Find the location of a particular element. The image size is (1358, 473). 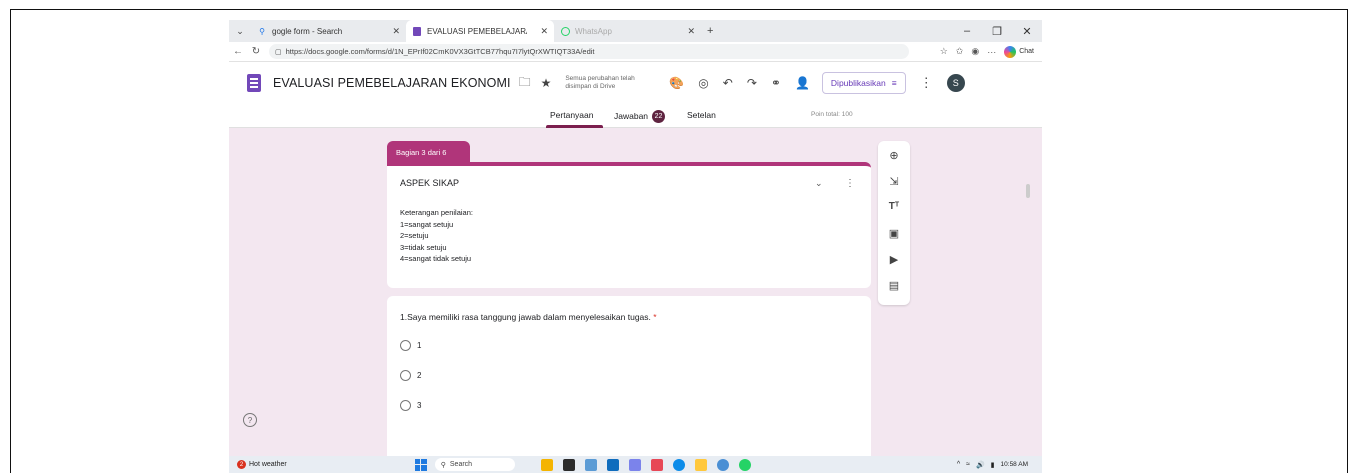

link-icon: ⚭ is located at coordinates (776, 83).